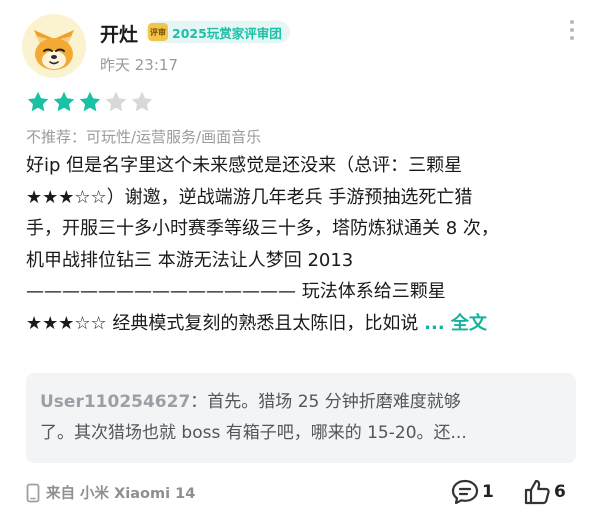 The image size is (600, 520). I want to click on badge-seal-icon: 评审, so click(158, 32).